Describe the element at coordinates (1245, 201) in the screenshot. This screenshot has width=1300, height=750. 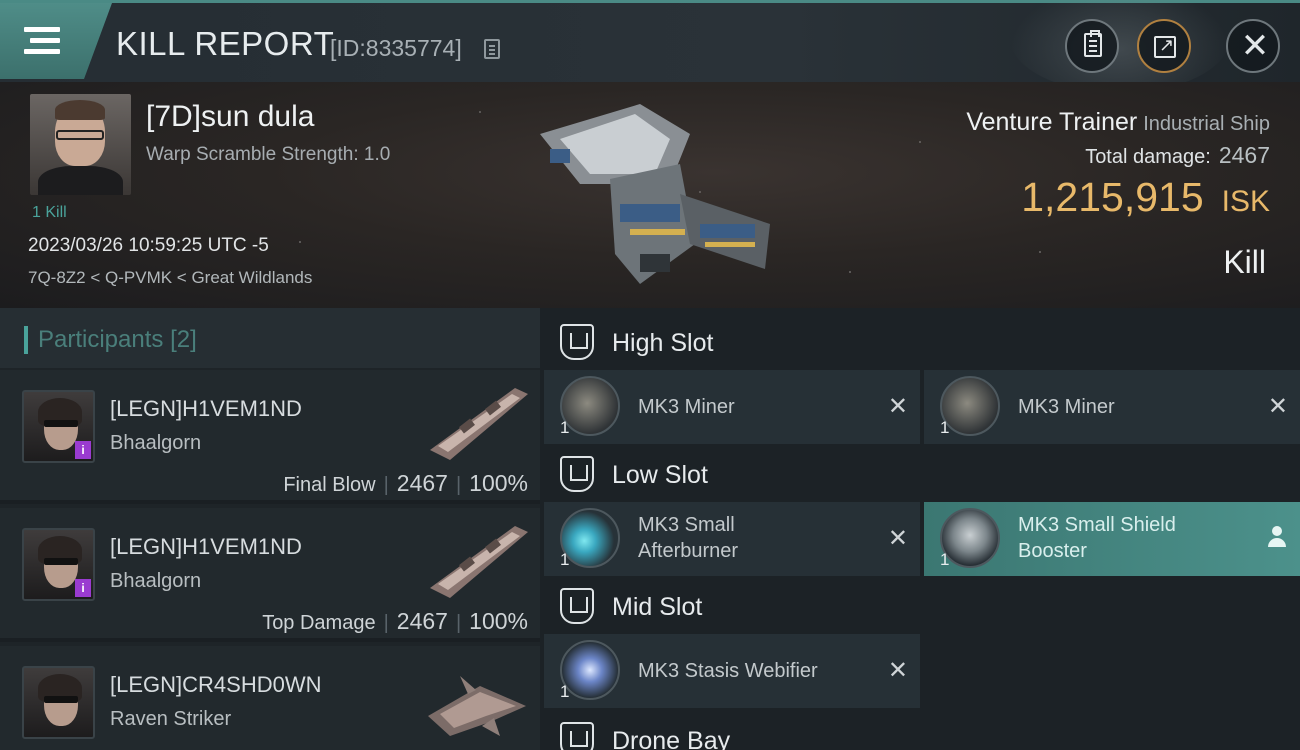
I see `isk-unit: ISK` at that location.